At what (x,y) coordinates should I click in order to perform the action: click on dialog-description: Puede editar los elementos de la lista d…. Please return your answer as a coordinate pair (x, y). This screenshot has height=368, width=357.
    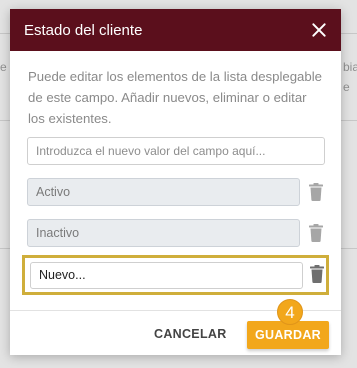
    Looking at the image, I should click on (175, 97).